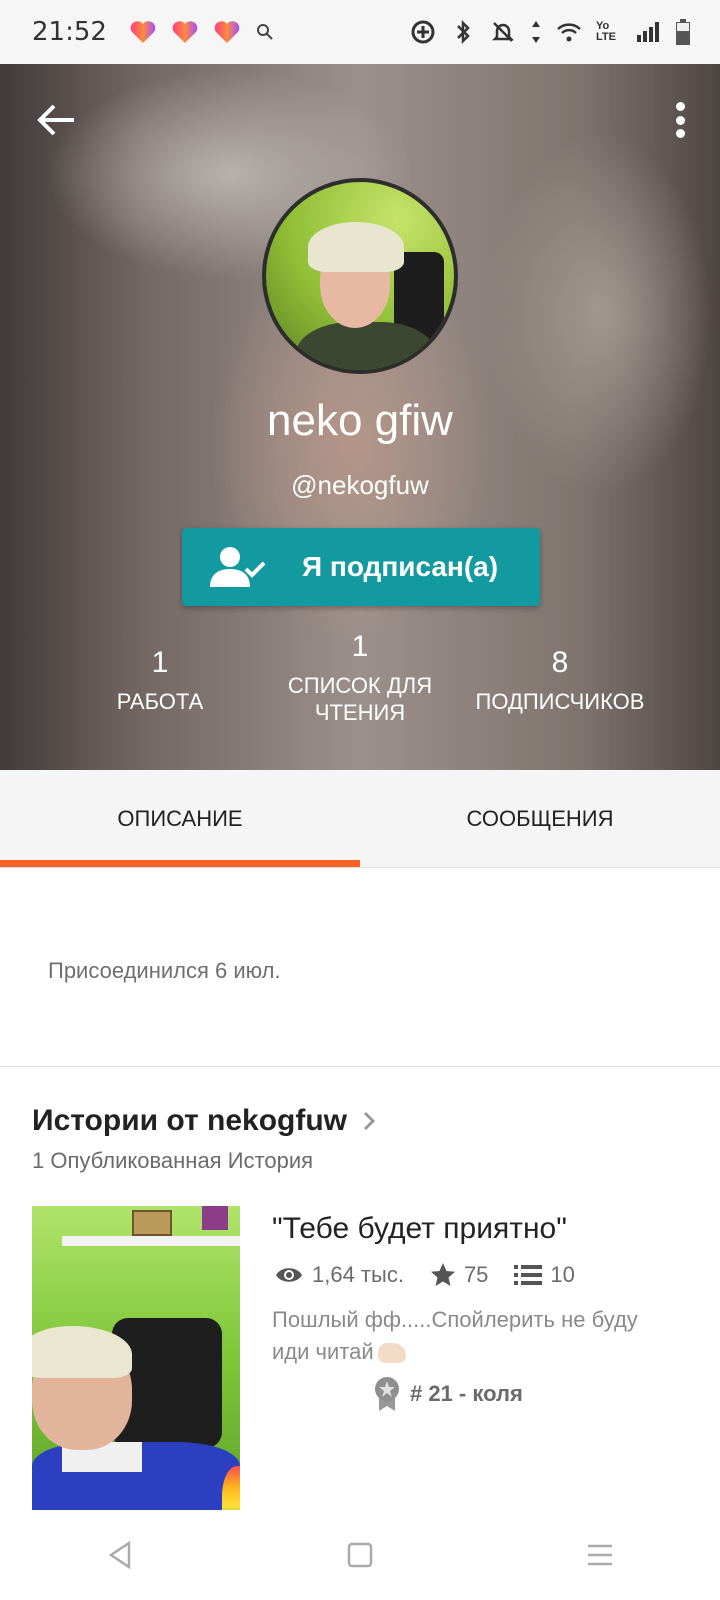  What do you see at coordinates (360, 1066) in the screenshot?
I see `section-divider` at bounding box center [360, 1066].